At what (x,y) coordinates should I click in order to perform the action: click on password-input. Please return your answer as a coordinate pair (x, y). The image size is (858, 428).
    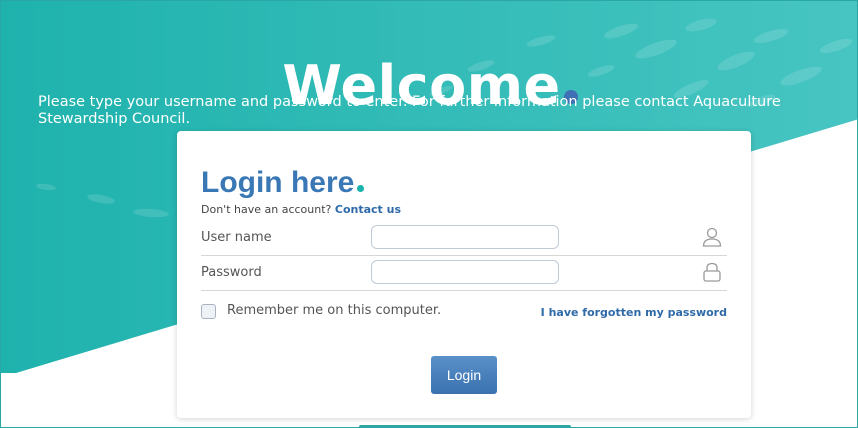
    Looking at the image, I should click on (465, 272).